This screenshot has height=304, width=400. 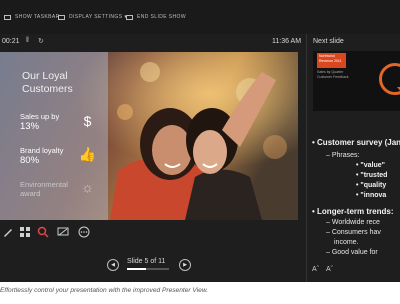 I want to click on taskbar-icon, so click(x=7, y=17).